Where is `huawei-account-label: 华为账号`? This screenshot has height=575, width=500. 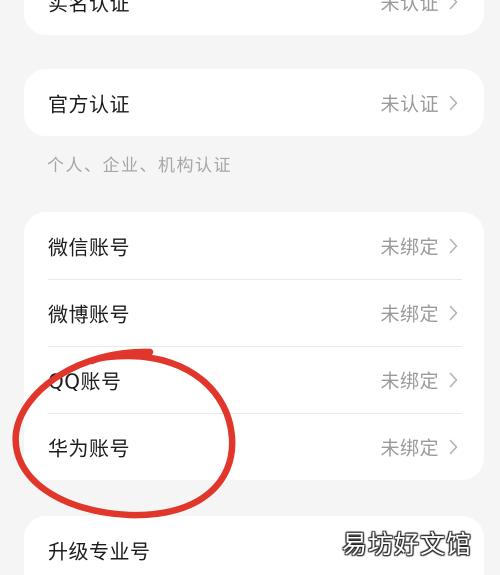
huawei-account-label: 华为账号 is located at coordinates (89, 448).